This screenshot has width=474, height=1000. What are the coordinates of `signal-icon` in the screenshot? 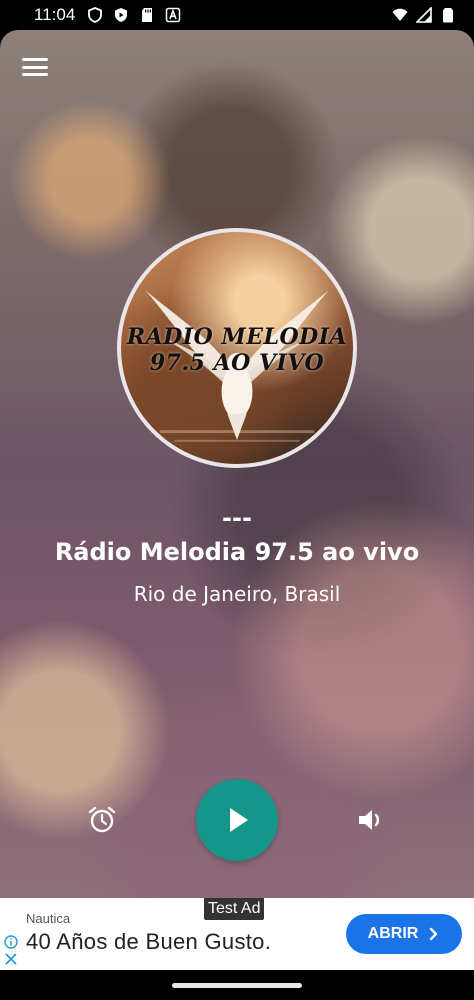 It's located at (424, 15).